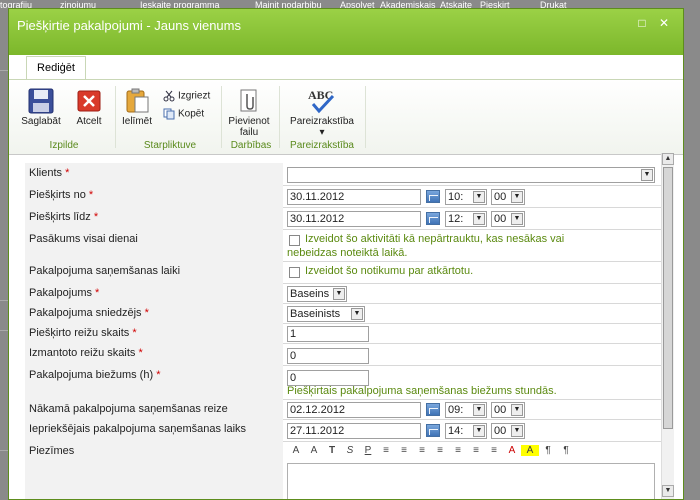 The width and height of the screenshot is (700, 500). I want to click on maximize-icon: □, so click(642, 23).